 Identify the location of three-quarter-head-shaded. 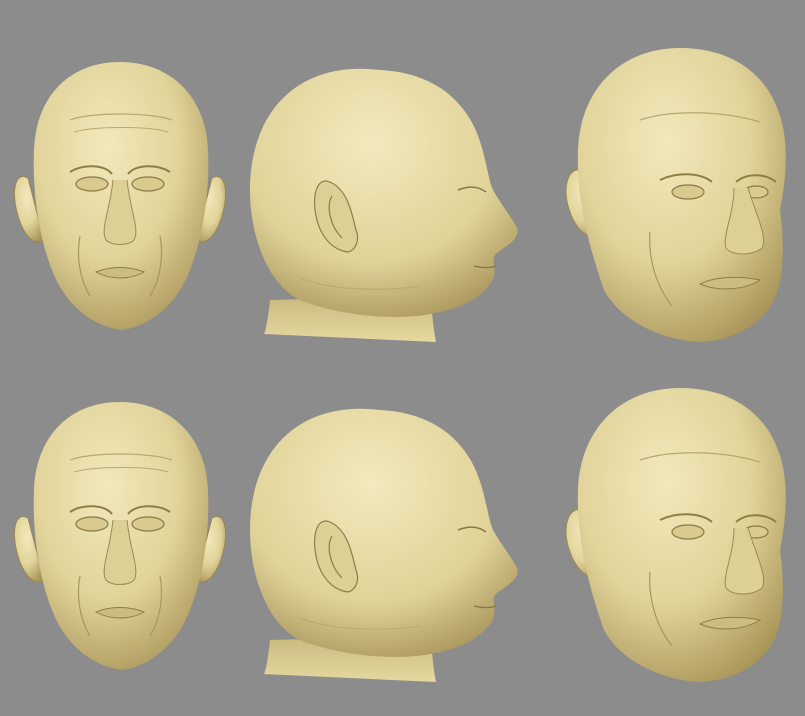
(676, 195).